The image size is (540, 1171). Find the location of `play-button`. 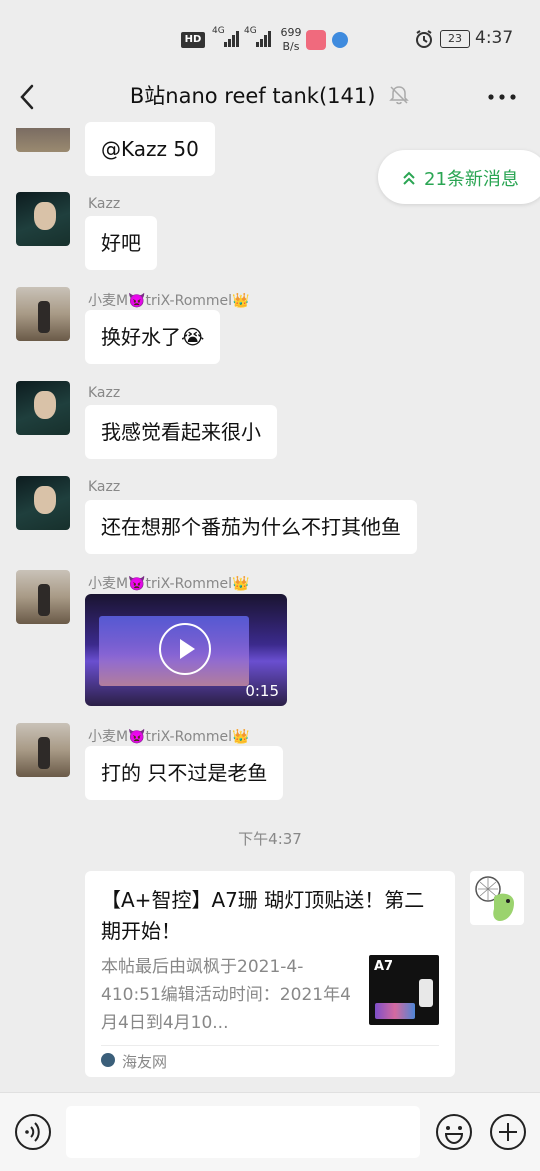

play-button is located at coordinates (185, 649).